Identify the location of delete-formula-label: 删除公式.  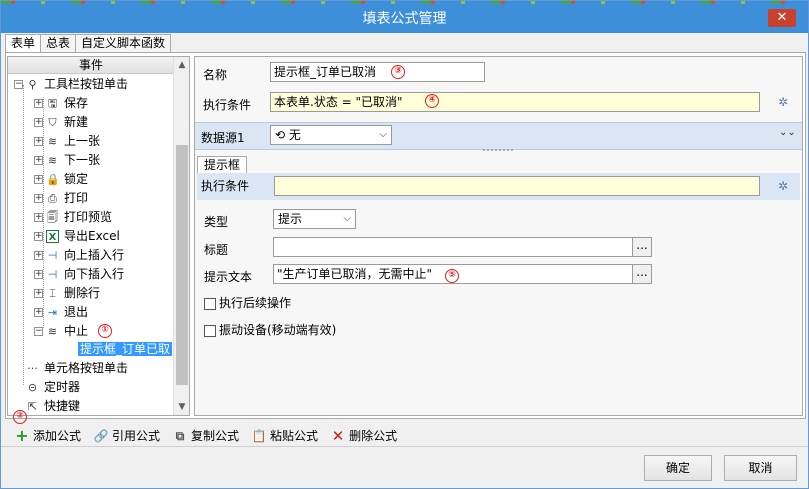
(373, 436).